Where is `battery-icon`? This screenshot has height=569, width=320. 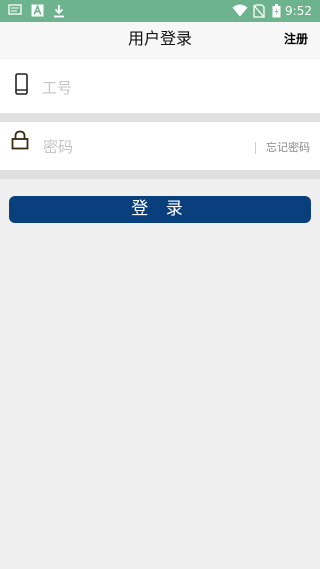
battery-icon is located at coordinates (276, 11).